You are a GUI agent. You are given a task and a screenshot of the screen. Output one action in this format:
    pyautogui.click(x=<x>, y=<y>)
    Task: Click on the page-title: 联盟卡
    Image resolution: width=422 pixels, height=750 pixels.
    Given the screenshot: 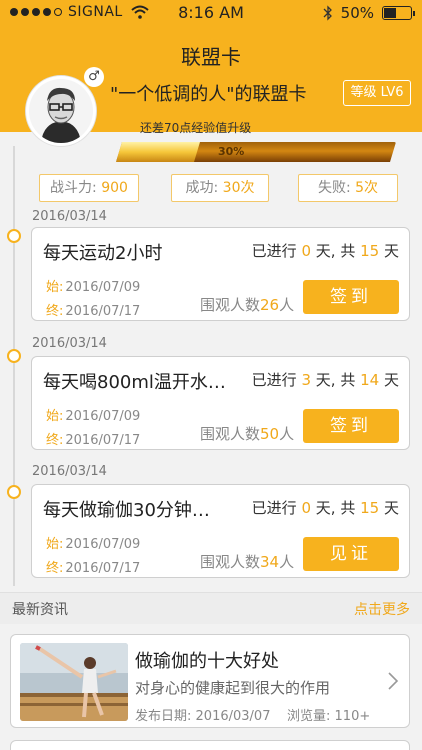 What is the action you would take?
    pyautogui.click(x=211, y=57)
    